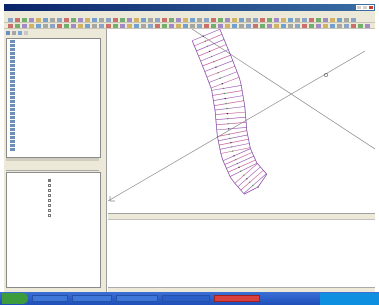 The image size is (379, 305). I want to click on toolbar-icons, so click(189, 23).